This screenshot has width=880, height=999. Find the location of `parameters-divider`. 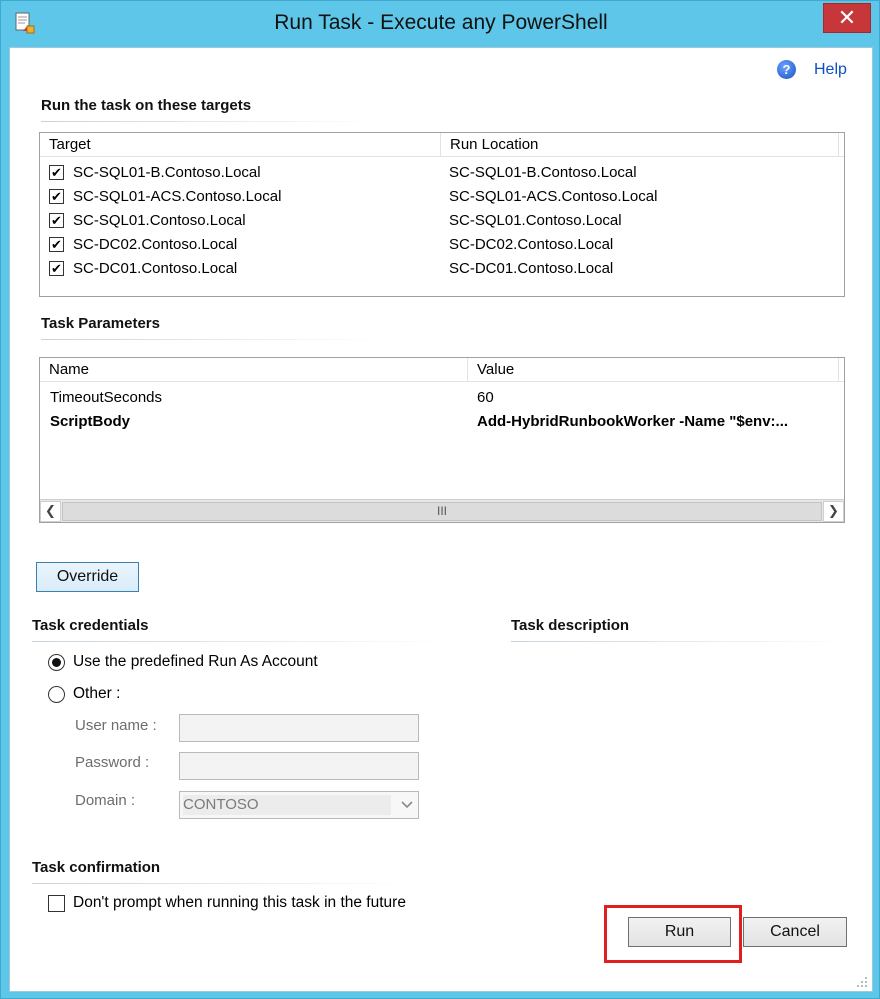

parameters-divider is located at coordinates (211, 339).